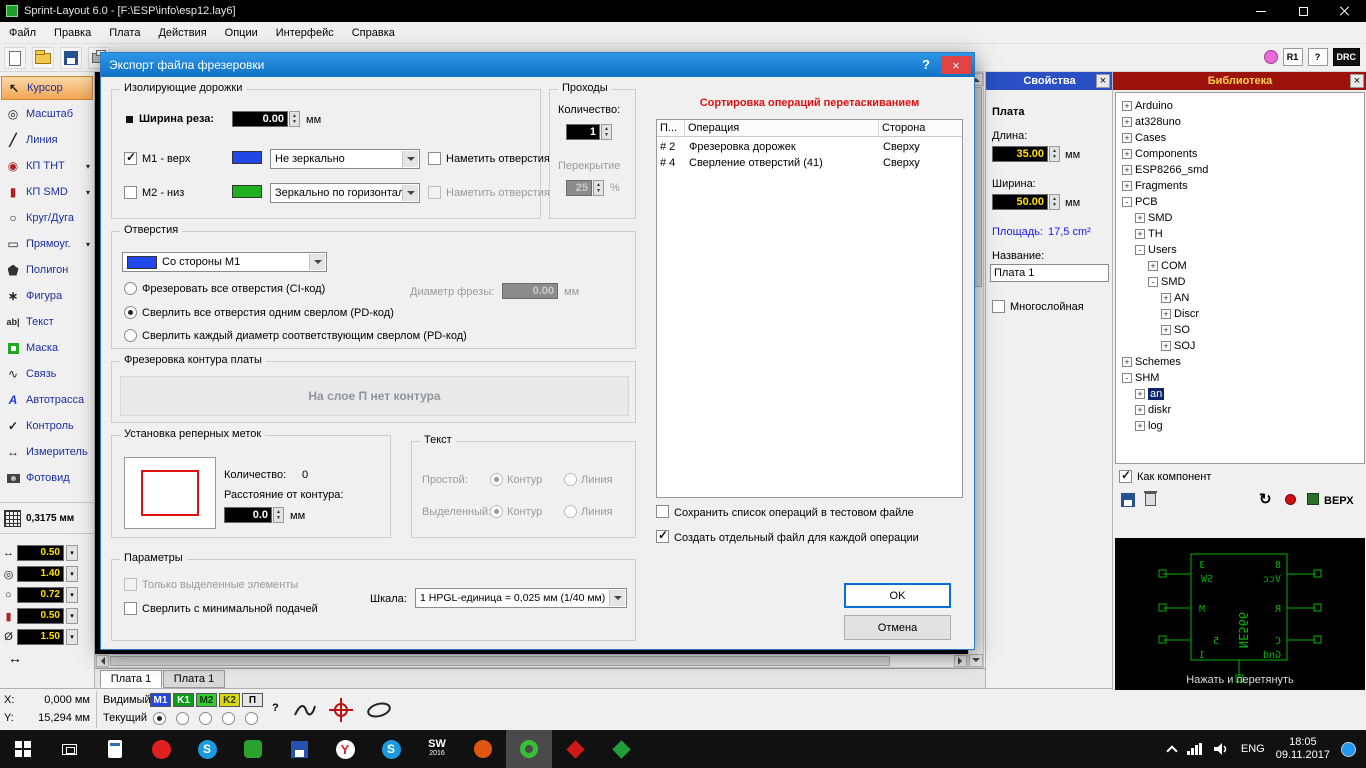 This screenshot has height=768, width=1366. I want to click on menu-actions: Действия, so click(182, 33).